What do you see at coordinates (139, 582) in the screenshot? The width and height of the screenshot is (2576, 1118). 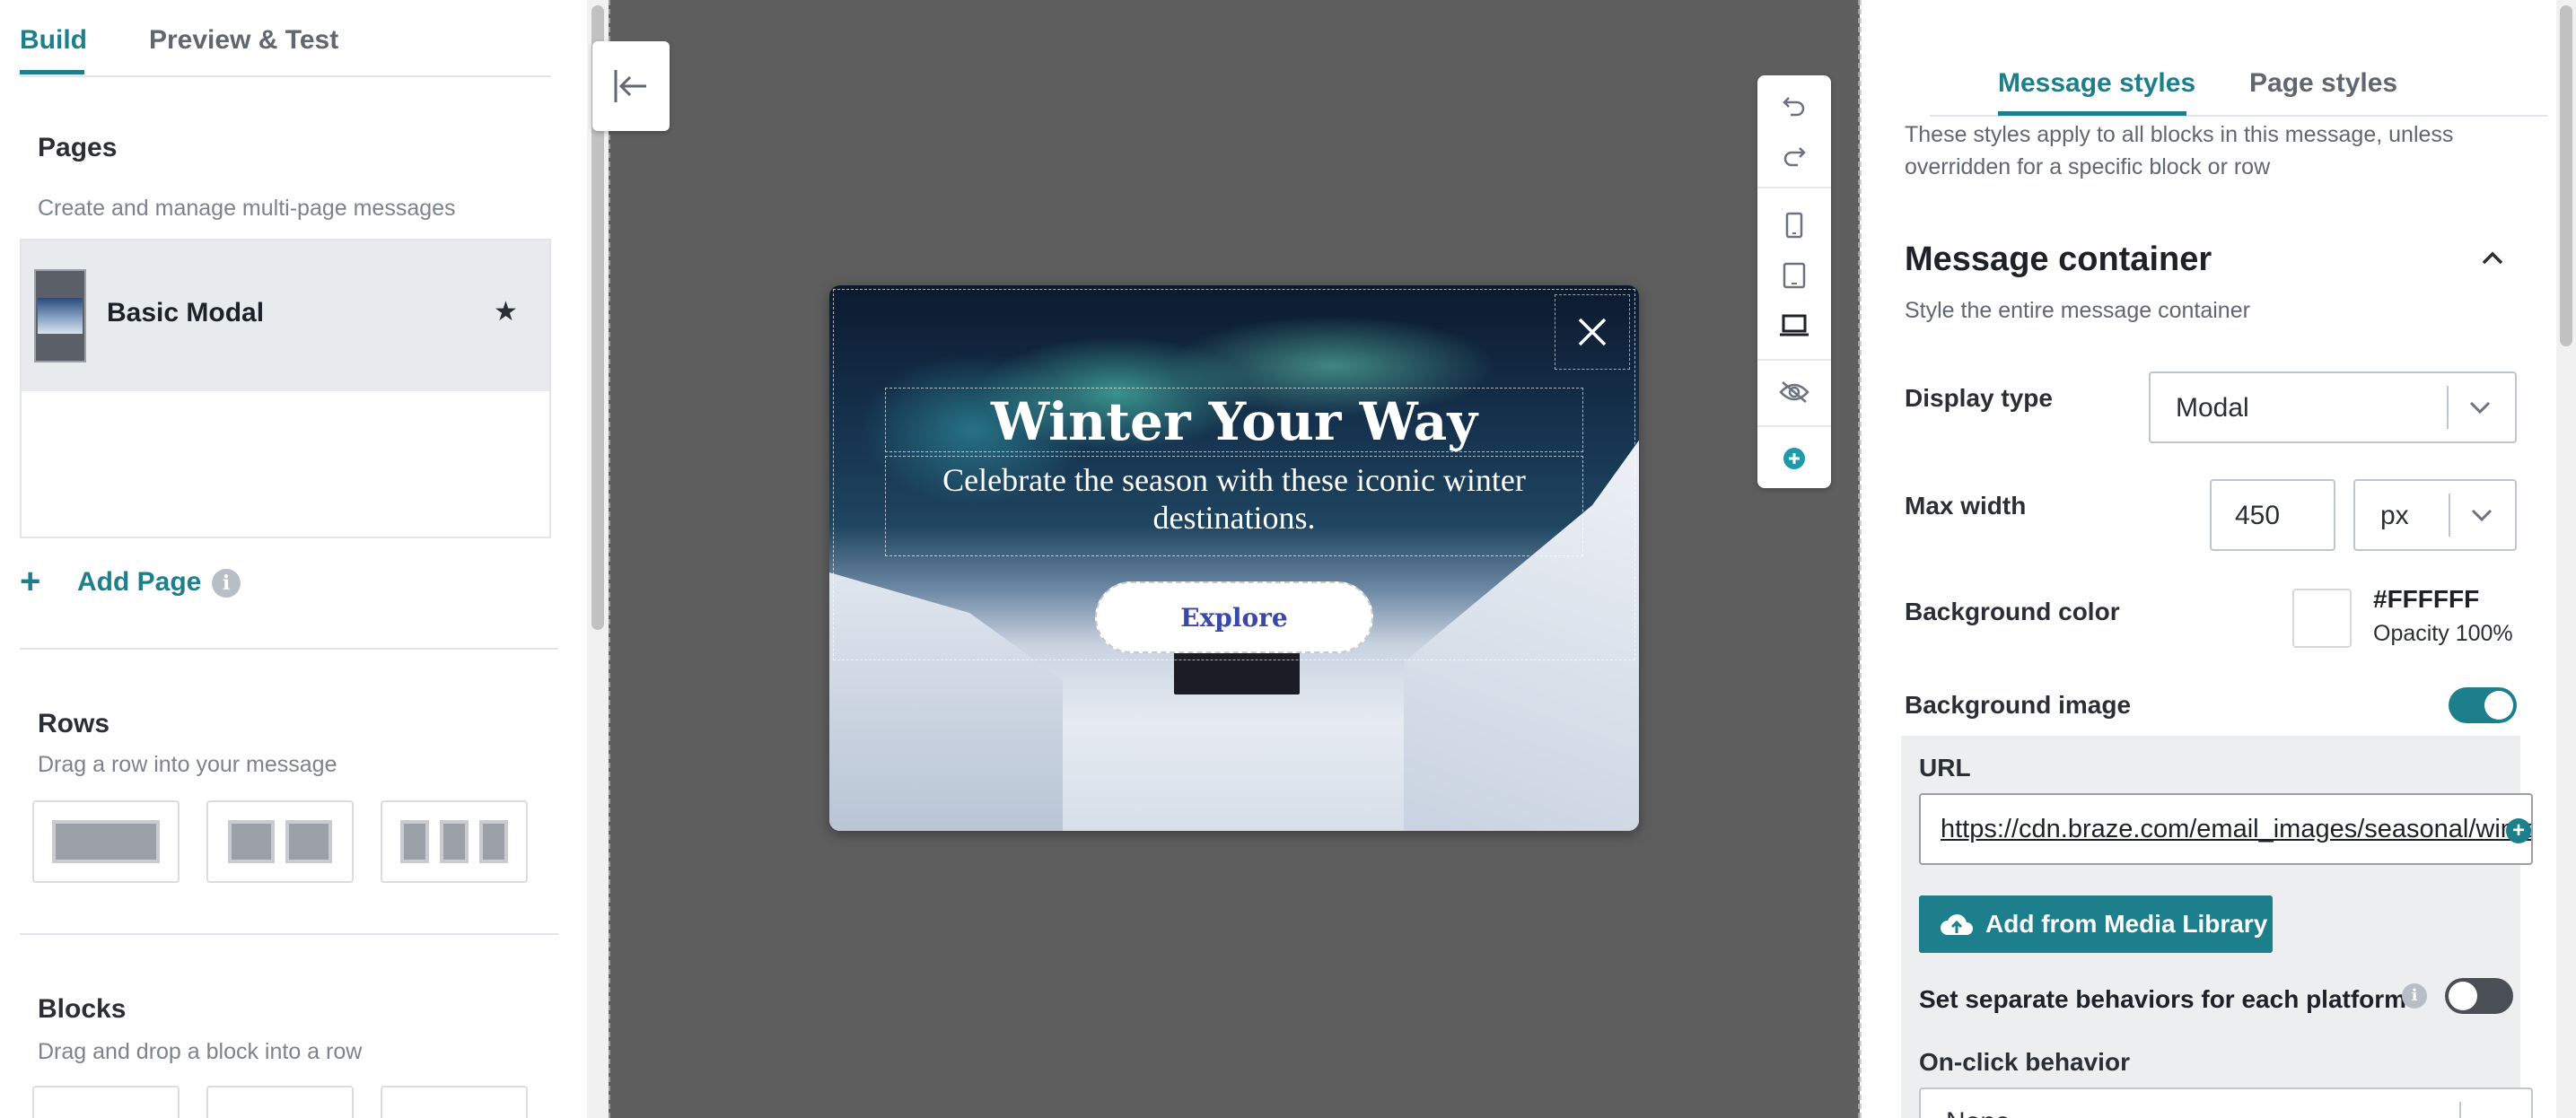 I see `add-page-label: Add Page` at bounding box center [139, 582].